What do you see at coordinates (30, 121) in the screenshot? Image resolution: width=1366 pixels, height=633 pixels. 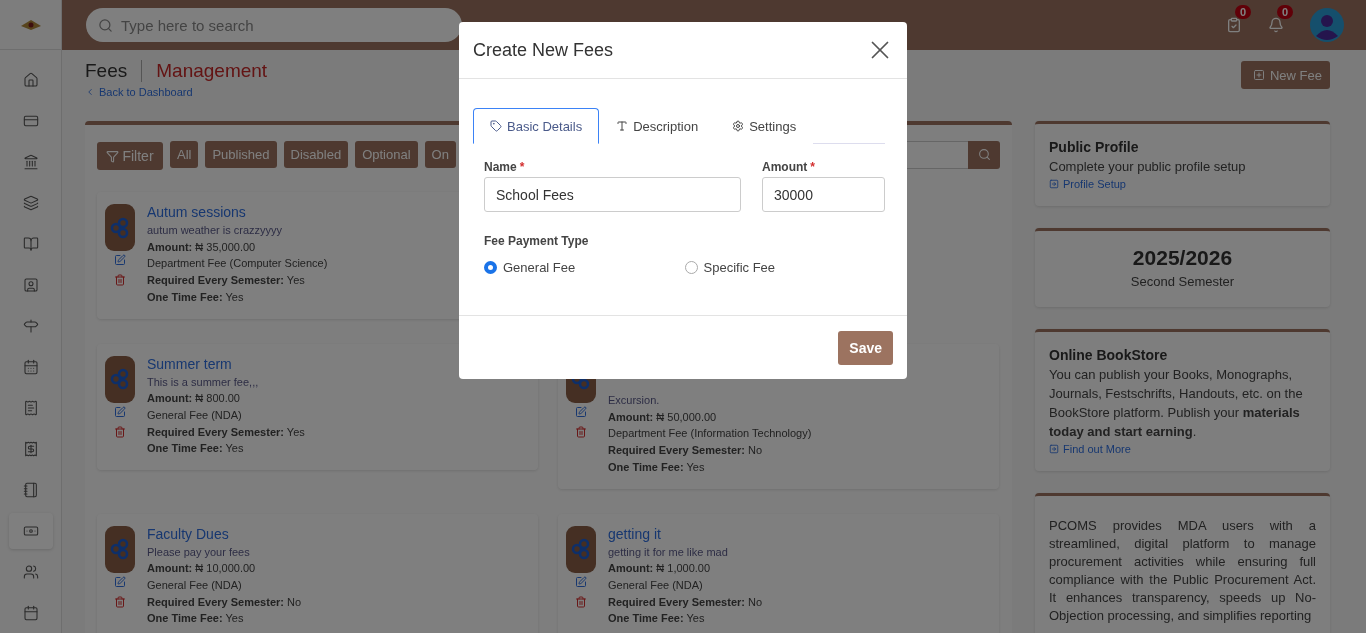 I see `card-icon` at bounding box center [30, 121].